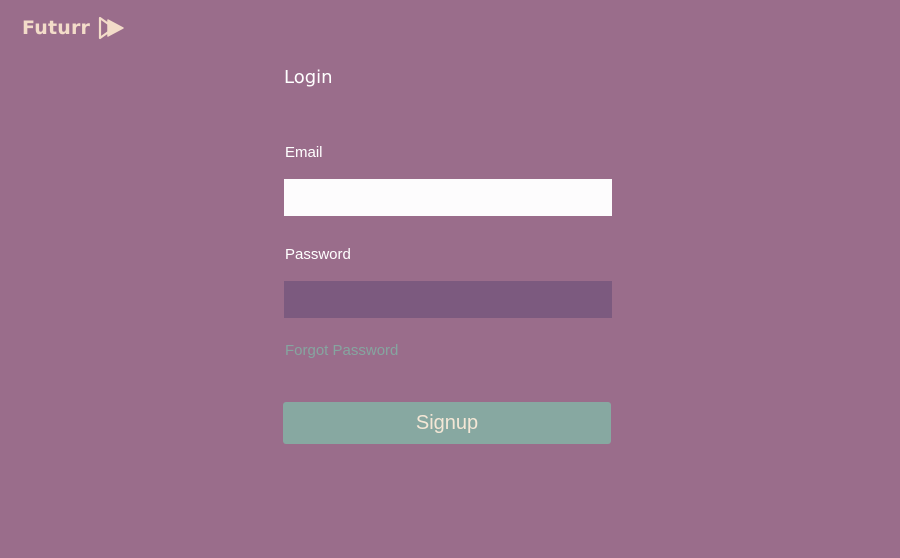 The width and height of the screenshot is (900, 558). What do you see at coordinates (318, 254) in the screenshot?
I see `password-label: Password` at bounding box center [318, 254].